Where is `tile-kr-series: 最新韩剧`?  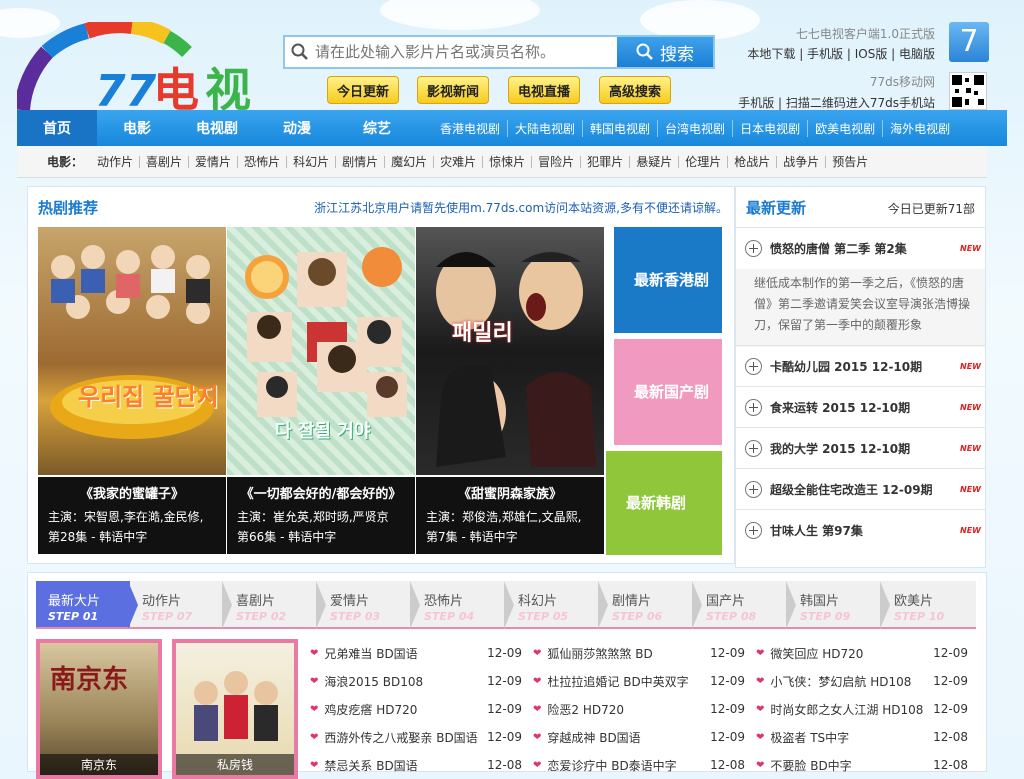 tile-kr-series: 最新韩剧 is located at coordinates (664, 503).